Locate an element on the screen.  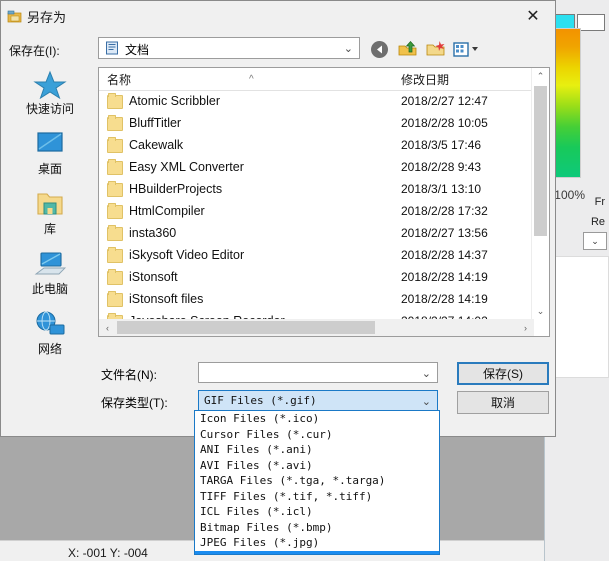
file-type-option: ICL Files (*.icl) is located at coordinates (317, 512).